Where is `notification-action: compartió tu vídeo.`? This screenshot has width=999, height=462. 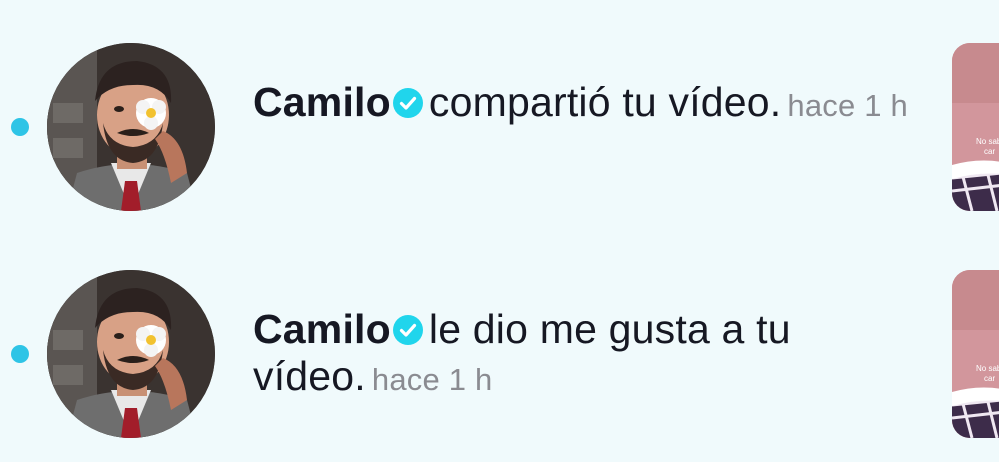
notification-action: compartió tu vídeo. is located at coordinates (605, 102).